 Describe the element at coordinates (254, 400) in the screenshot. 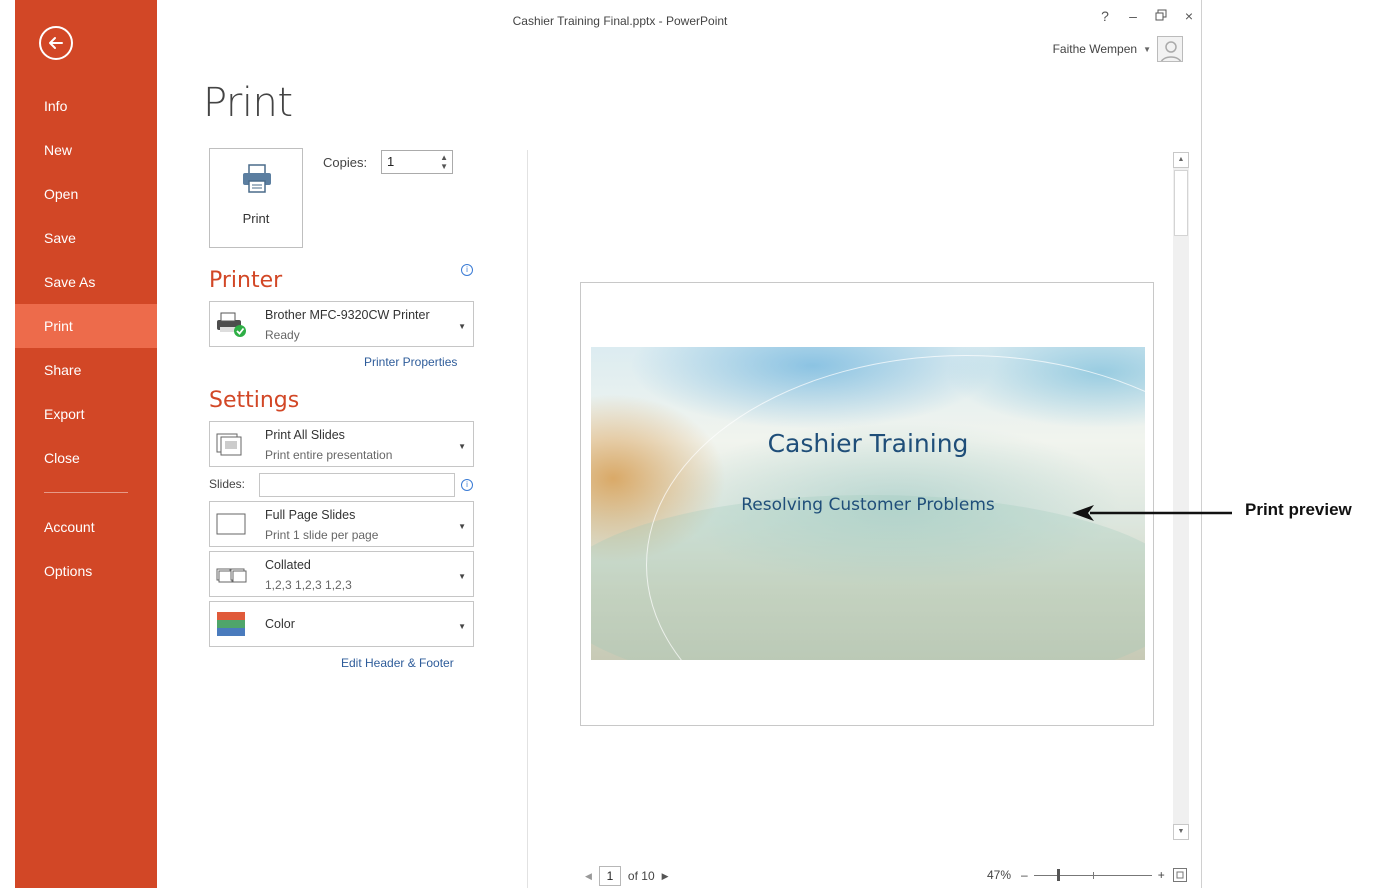

I see `settings-section-title: Settings` at that location.